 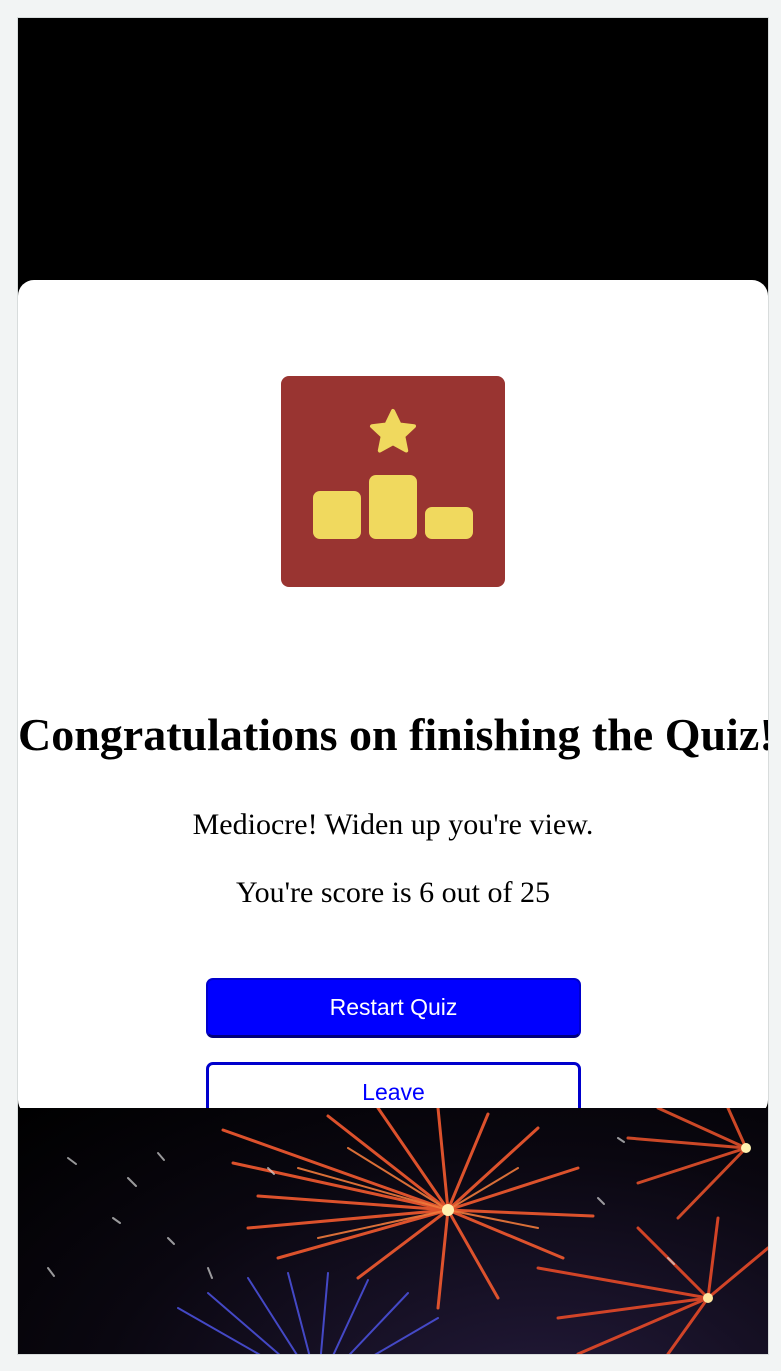 What do you see at coordinates (392, 892) in the screenshot?
I see `score-text: You're score is 6 out of 25` at bounding box center [392, 892].